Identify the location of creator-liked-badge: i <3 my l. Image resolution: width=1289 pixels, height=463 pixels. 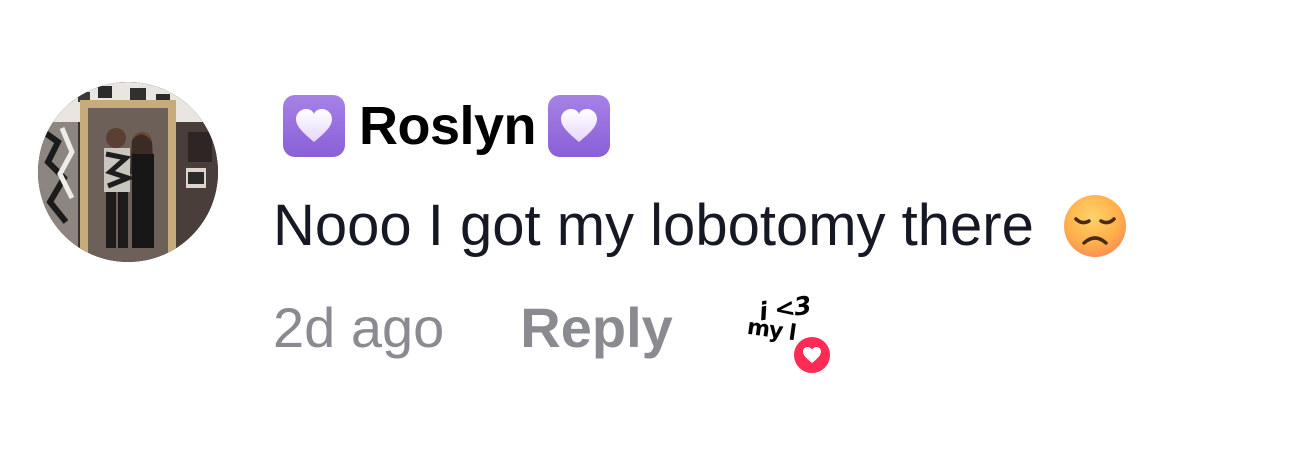
(789, 335).